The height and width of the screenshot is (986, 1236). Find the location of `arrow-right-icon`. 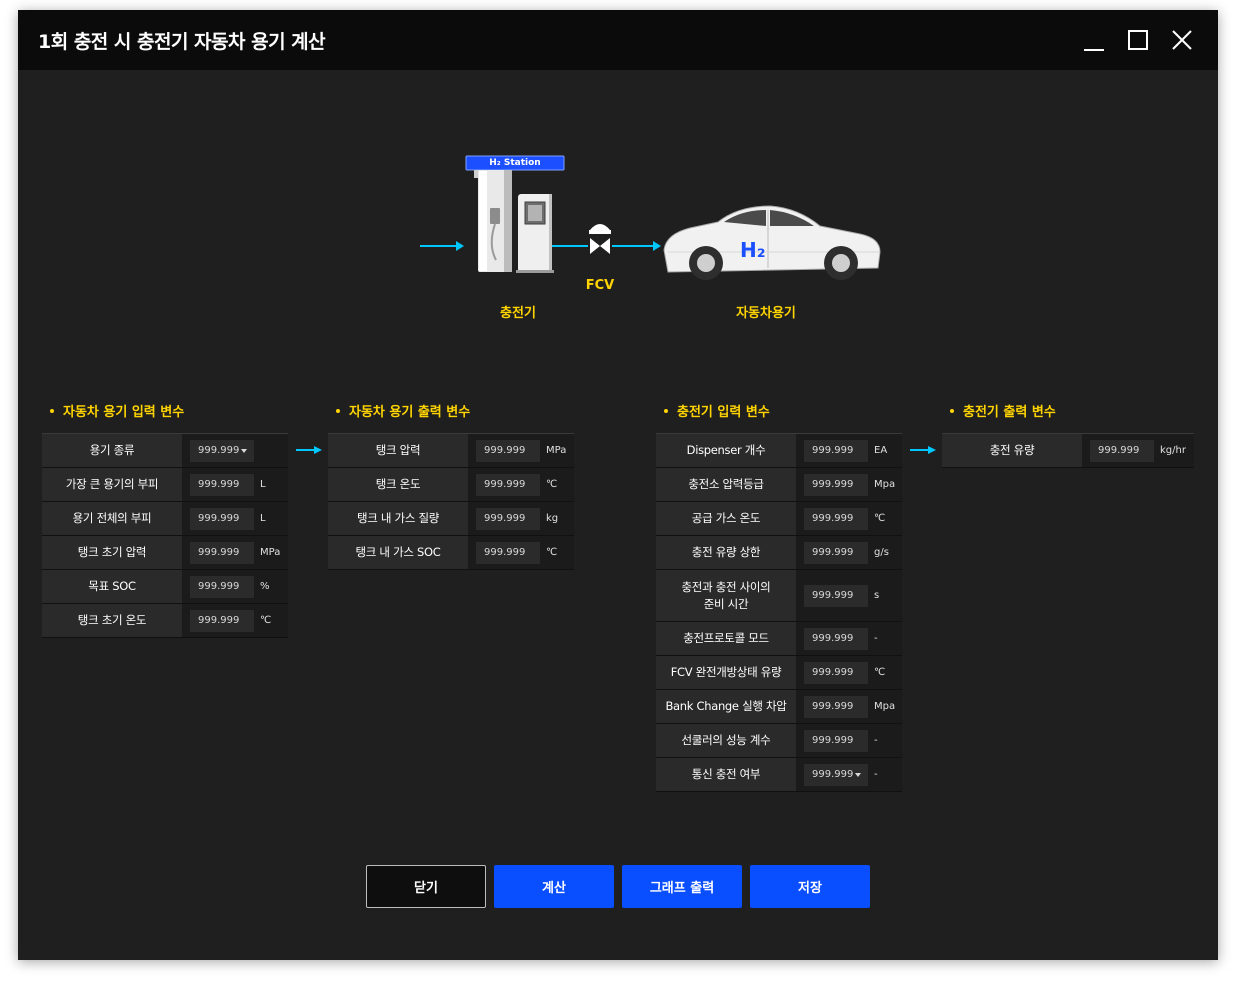

arrow-right-icon is located at coordinates (309, 450).